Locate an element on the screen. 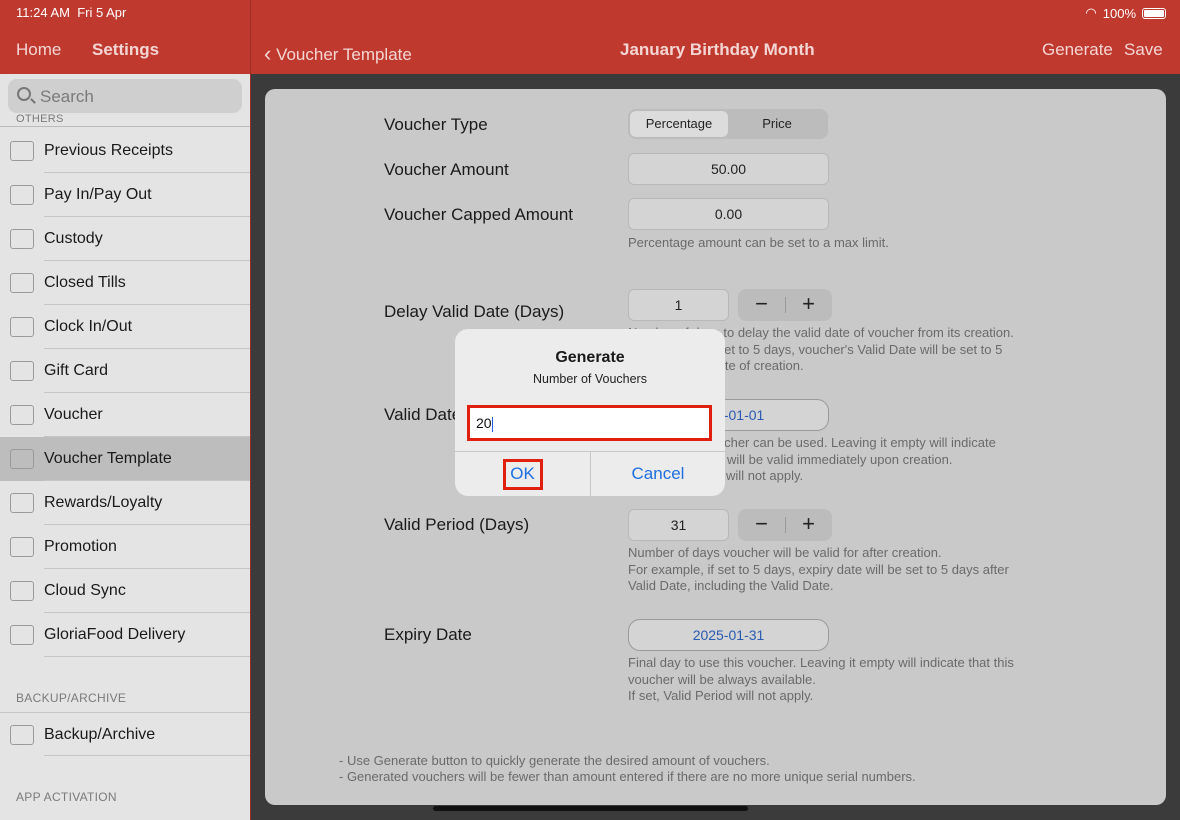  voucher-count-input: 20 is located at coordinates (589, 423).